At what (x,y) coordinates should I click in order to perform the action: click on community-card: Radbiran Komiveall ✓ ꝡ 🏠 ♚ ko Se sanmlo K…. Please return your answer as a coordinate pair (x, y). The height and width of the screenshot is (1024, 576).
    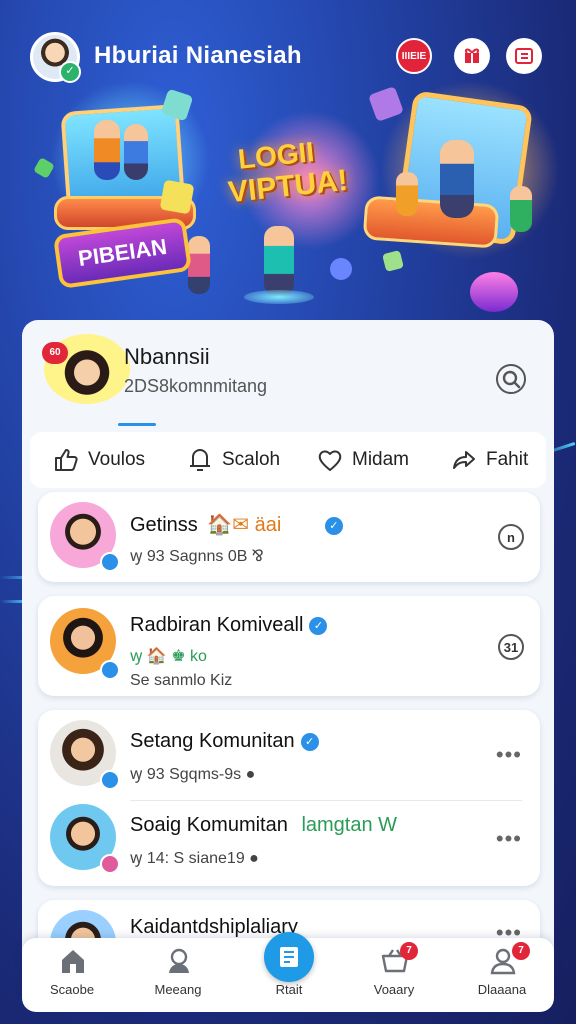
    Looking at the image, I should click on (289, 646).